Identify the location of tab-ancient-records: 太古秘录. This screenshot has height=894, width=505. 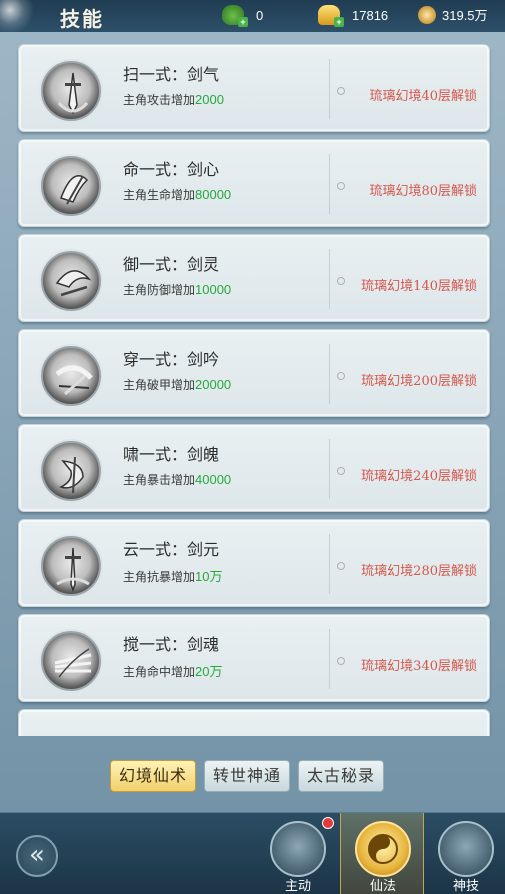
(341, 776).